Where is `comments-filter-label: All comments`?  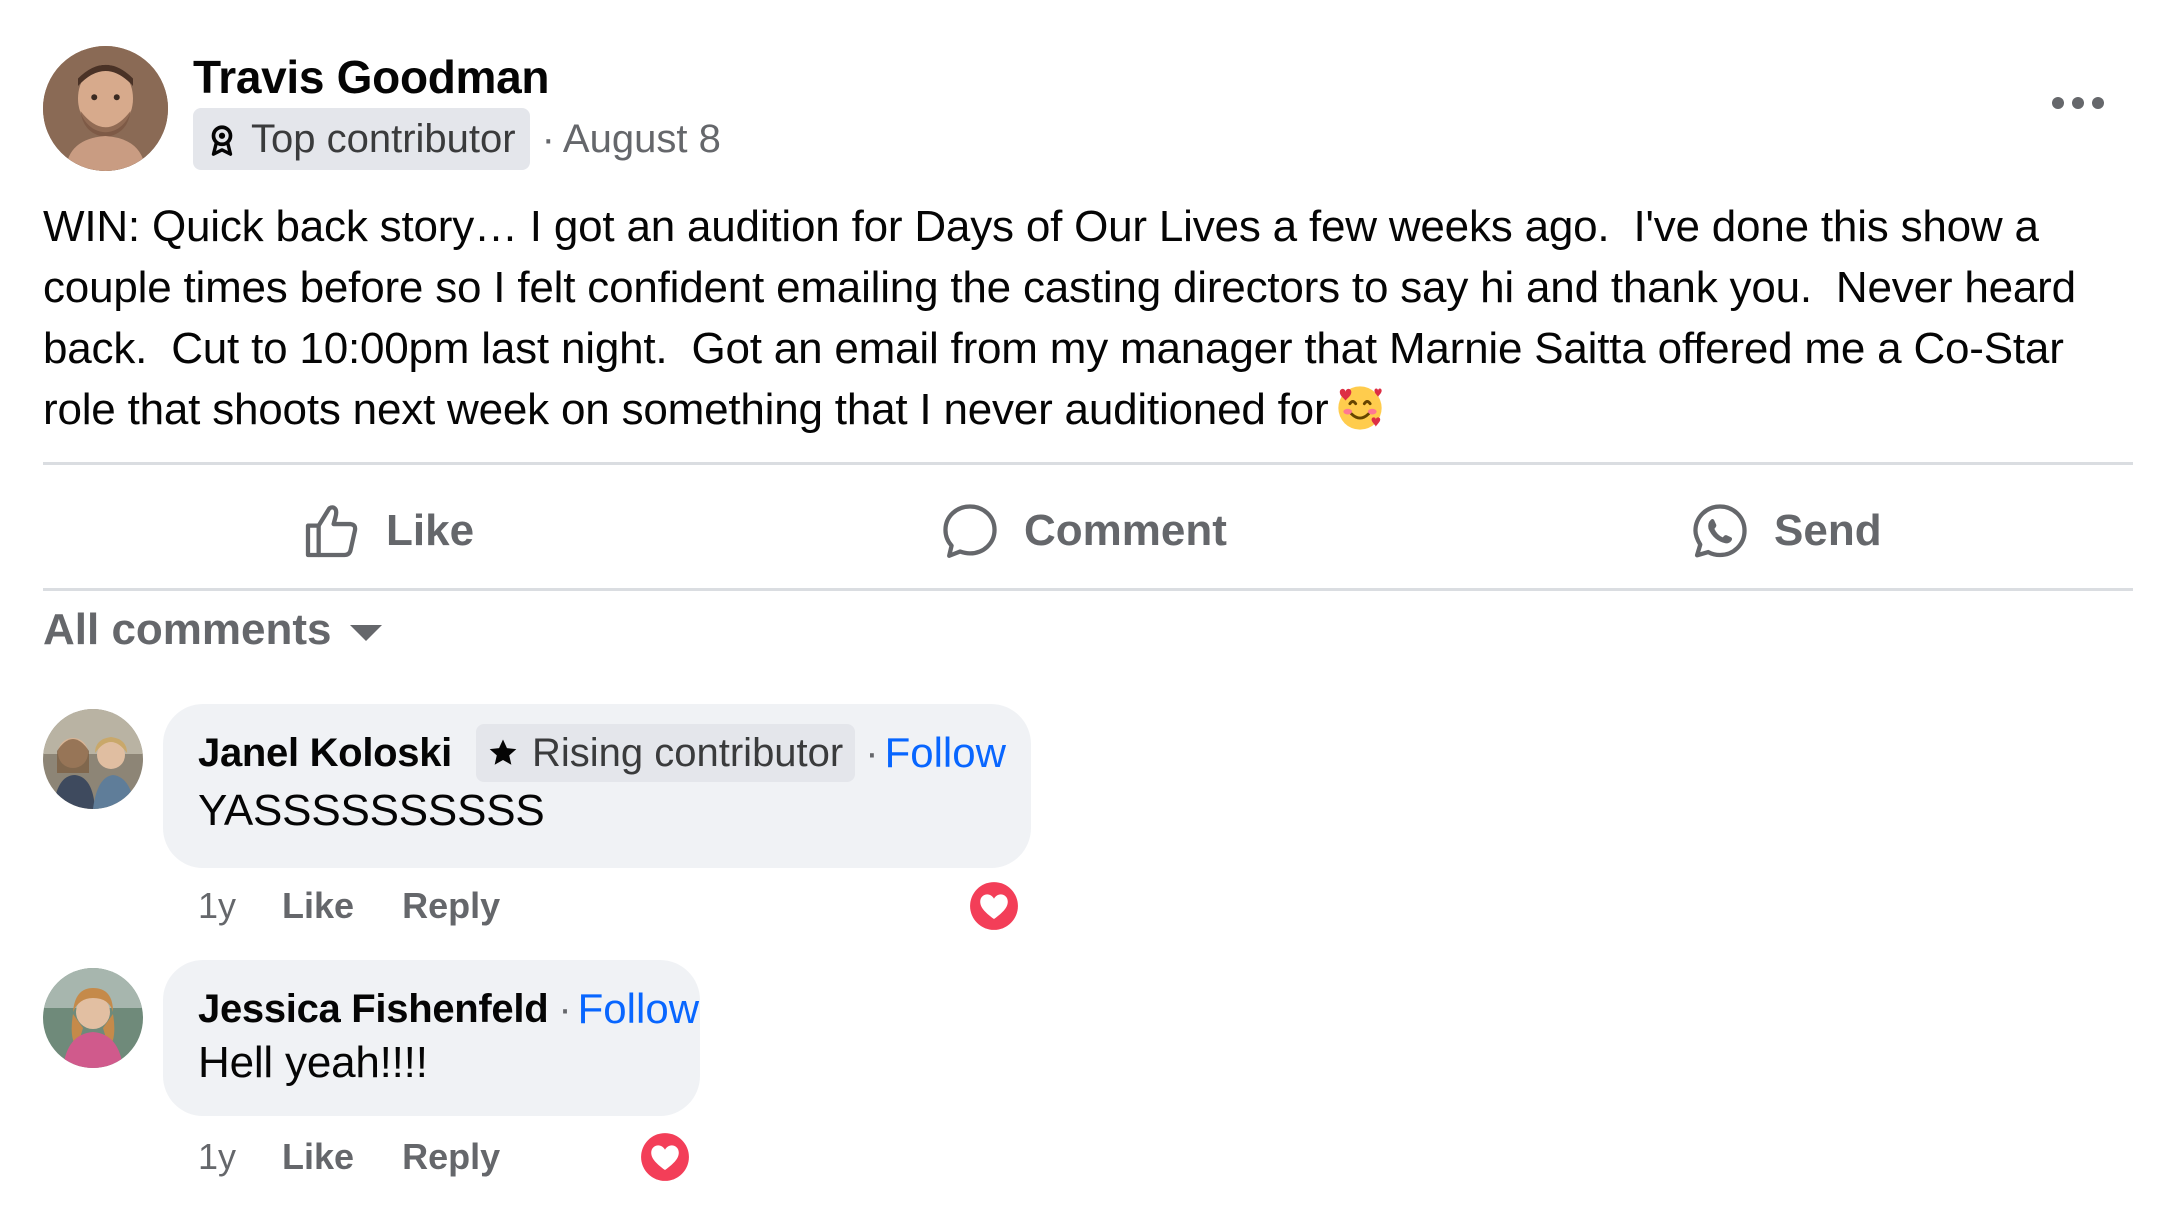 comments-filter-label: All comments is located at coordinates (187, 629).